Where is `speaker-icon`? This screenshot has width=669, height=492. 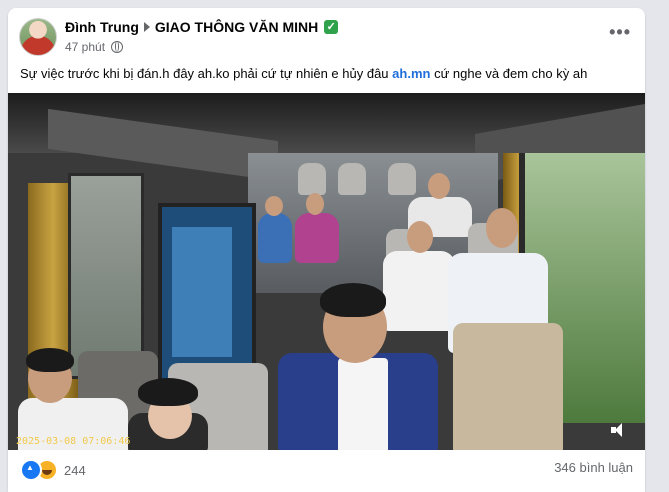 speaker-icon is located at coordinates (621, 430).